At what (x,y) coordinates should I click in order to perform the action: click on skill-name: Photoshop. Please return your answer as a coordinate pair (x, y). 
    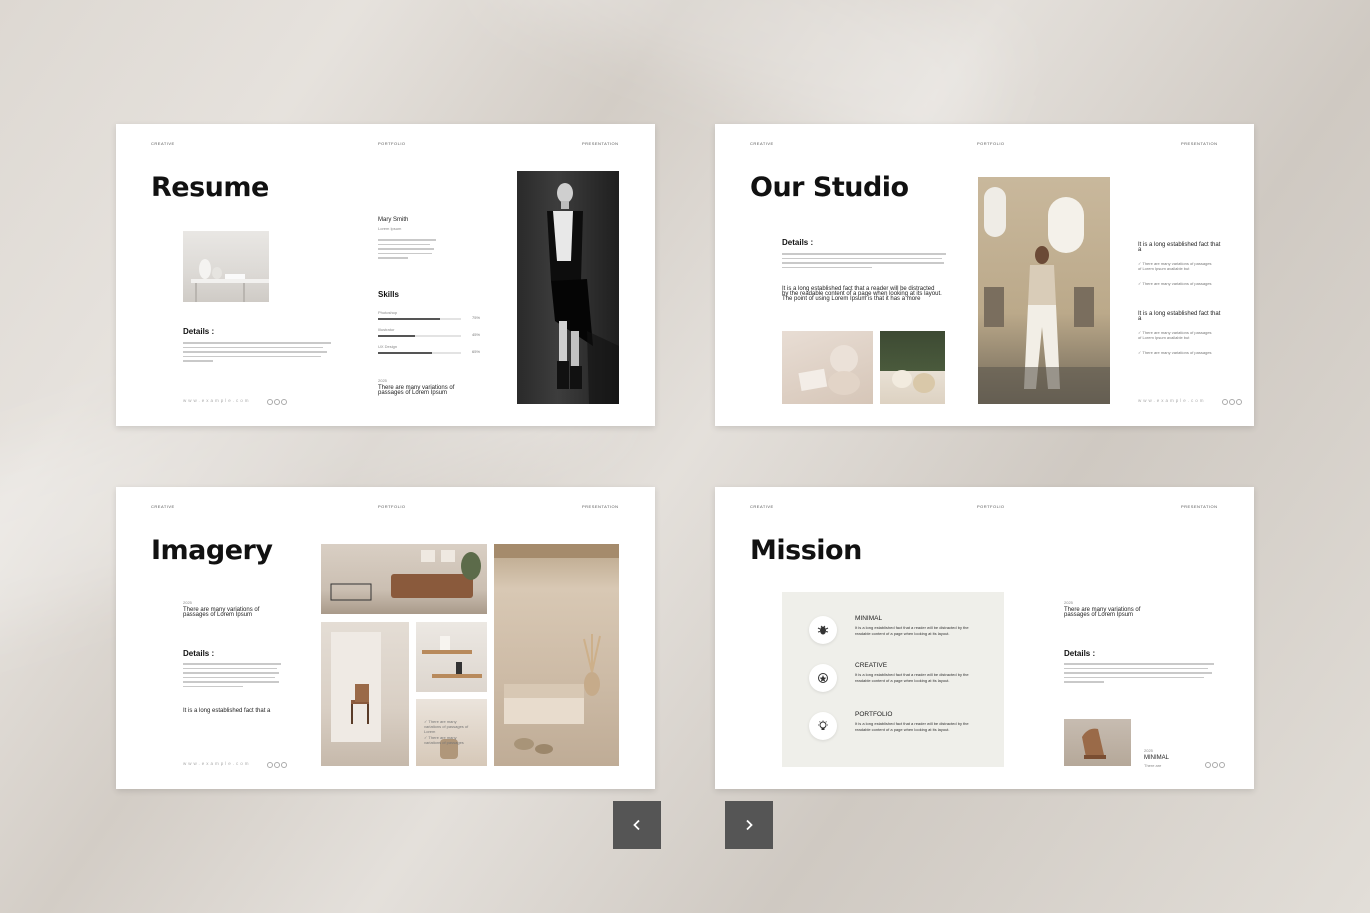
    Looking at the image, I should click on (388, 312).